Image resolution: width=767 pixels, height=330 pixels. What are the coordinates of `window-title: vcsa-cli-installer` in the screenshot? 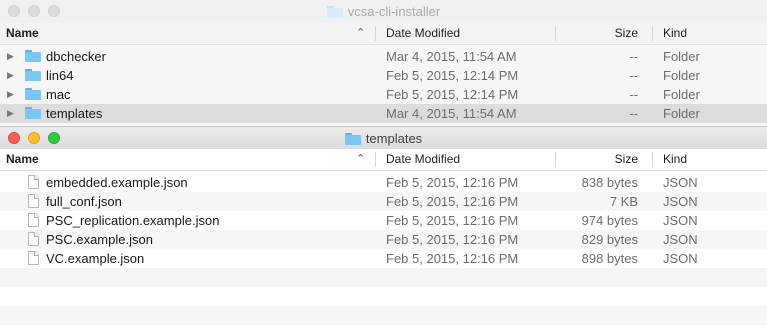 It's located at (383, 11).